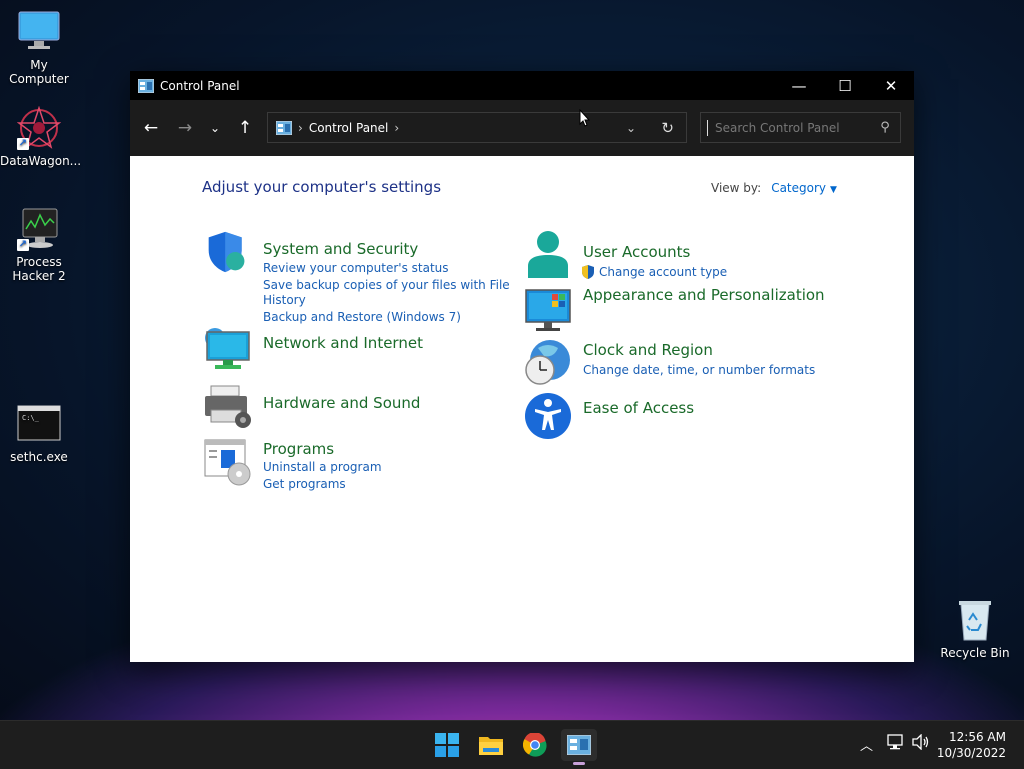  Describe the element at coordinates (298, 449) in the screenshot. I see `category-title: Programs` at that location.